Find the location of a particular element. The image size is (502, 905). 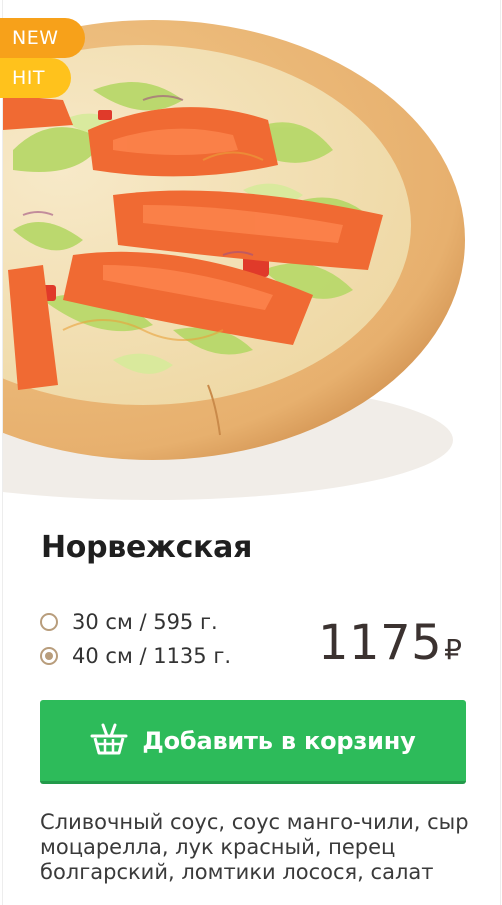

price: 1175 ₽ is located at coordinates (390, 643).